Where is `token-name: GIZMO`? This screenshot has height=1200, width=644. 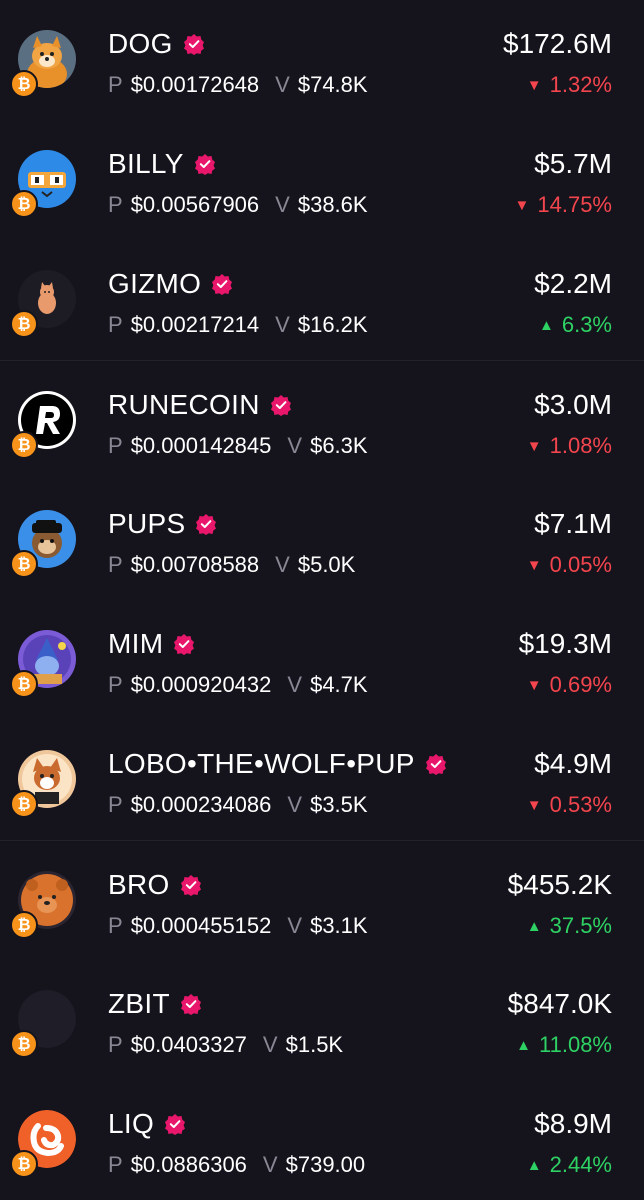 token-name: GIZMO is located at coordinates (170, 284).